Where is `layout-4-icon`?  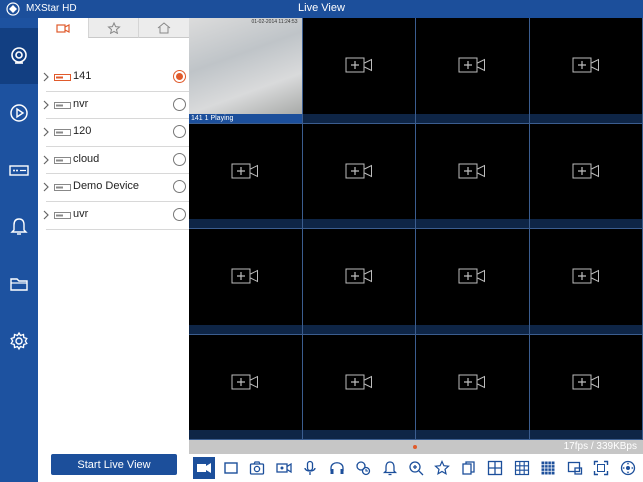 layout-4-icon is located at coordinates (495, 468).